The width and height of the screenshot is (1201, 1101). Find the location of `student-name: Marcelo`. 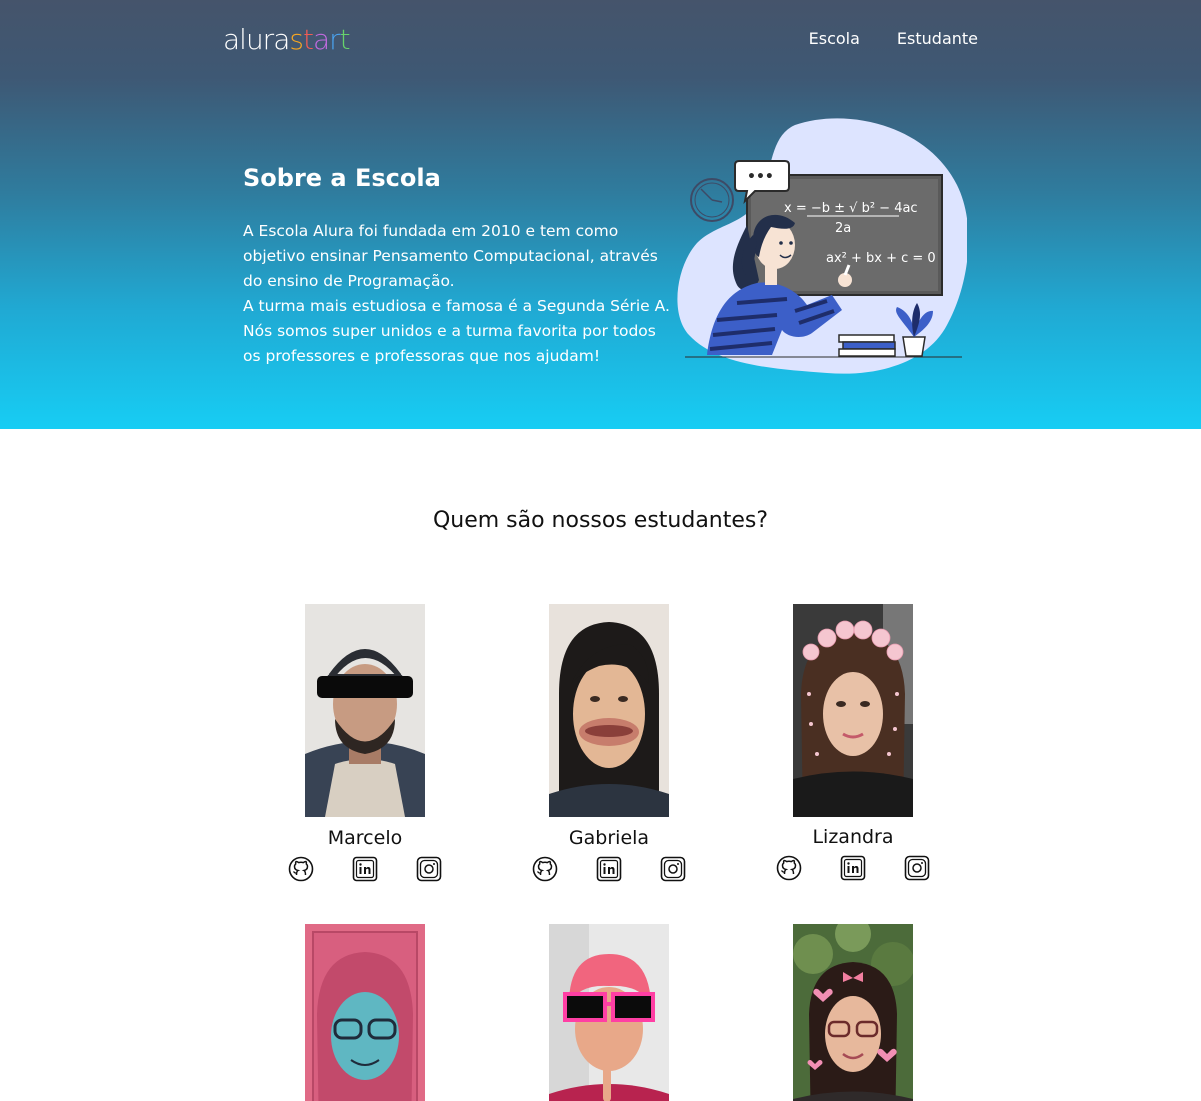

student-name: Marcelo is located at coordinates (365, 838).